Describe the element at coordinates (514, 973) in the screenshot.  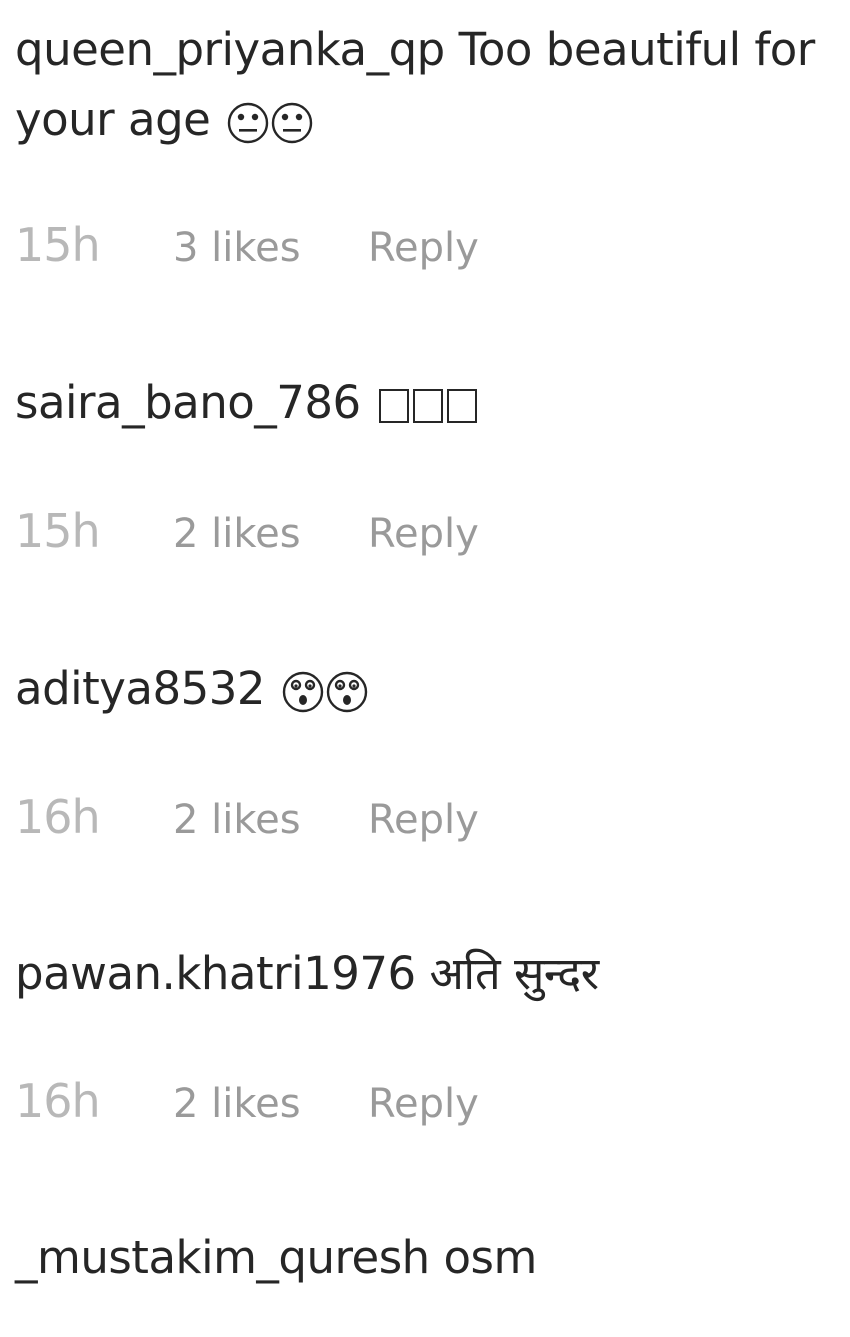
I see `comment-text: अति सुन्दर` at that location.